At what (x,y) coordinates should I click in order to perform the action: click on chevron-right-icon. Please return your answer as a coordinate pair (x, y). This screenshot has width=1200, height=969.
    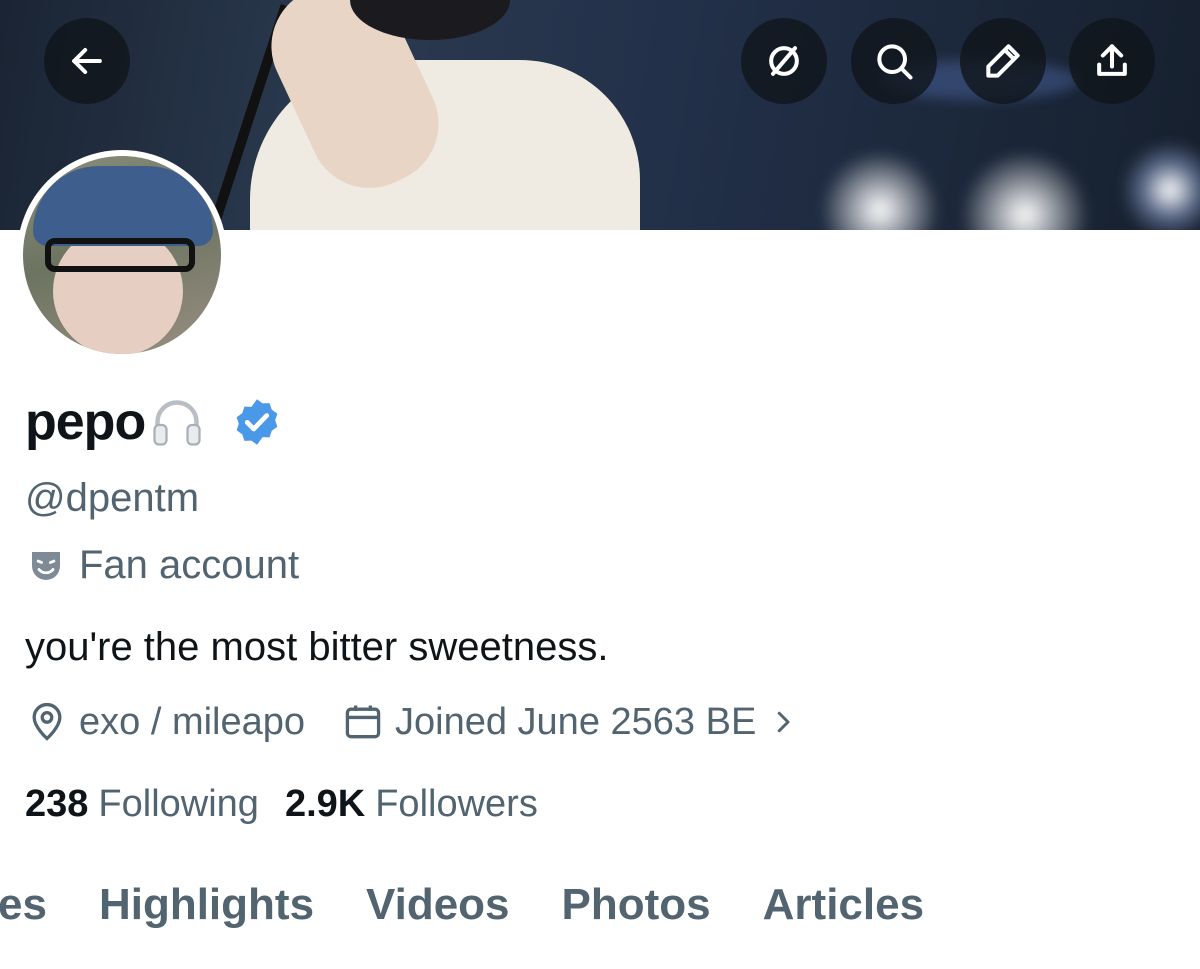
    Looking at the image, I should click on (784, 722).